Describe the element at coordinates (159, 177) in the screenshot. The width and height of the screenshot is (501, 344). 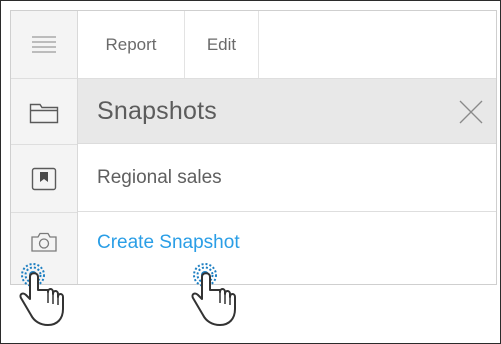
I see `list-item-label: Regional sales` at that location.